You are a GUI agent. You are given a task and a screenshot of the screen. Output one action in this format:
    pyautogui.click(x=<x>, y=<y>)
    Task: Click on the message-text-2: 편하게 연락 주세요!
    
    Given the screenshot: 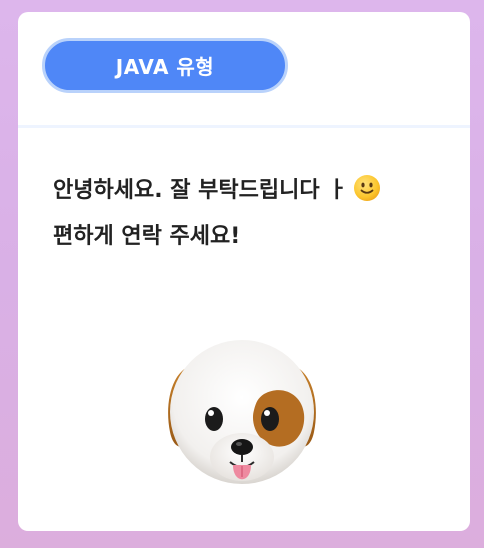 What is the action you would take?
    pyautogui.click(x=147, y=236)
    